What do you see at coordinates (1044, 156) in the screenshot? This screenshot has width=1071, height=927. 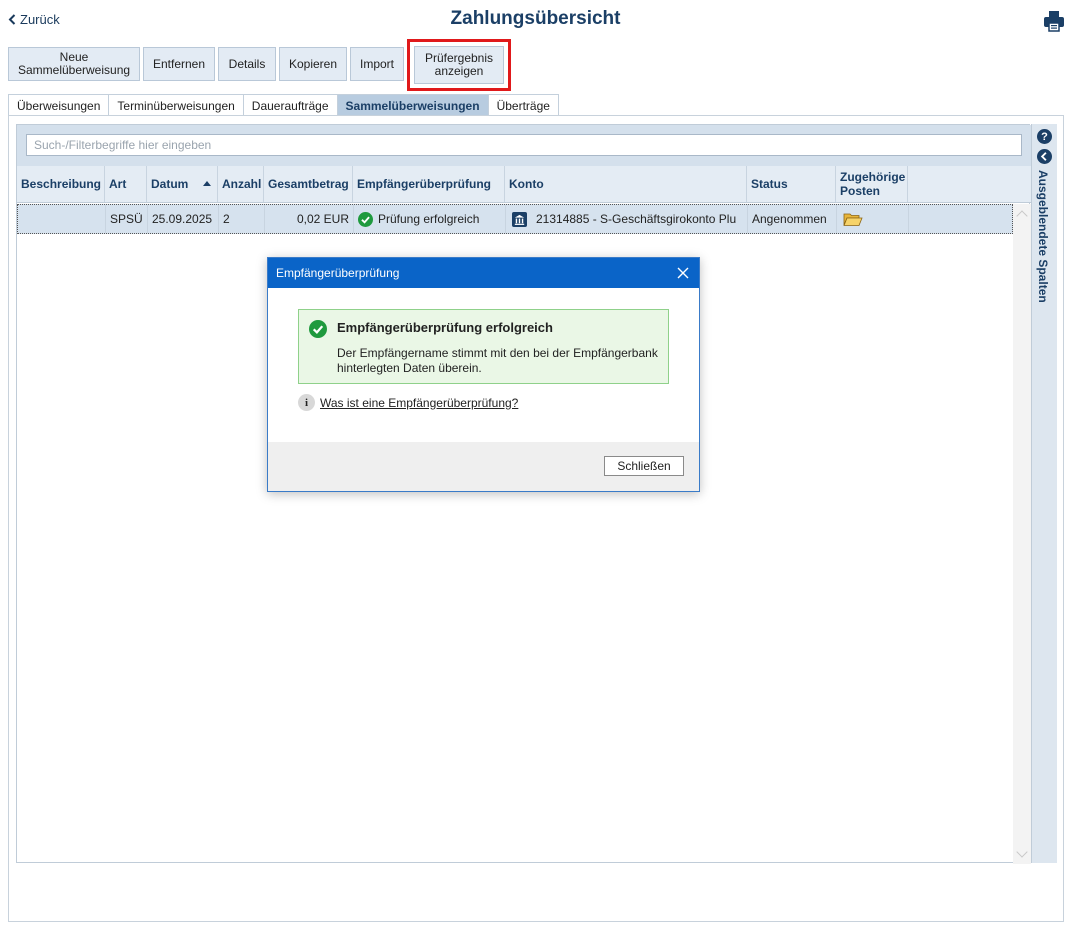 I see `chevron-left-circle-icon` at bounding box center [1044, 156].